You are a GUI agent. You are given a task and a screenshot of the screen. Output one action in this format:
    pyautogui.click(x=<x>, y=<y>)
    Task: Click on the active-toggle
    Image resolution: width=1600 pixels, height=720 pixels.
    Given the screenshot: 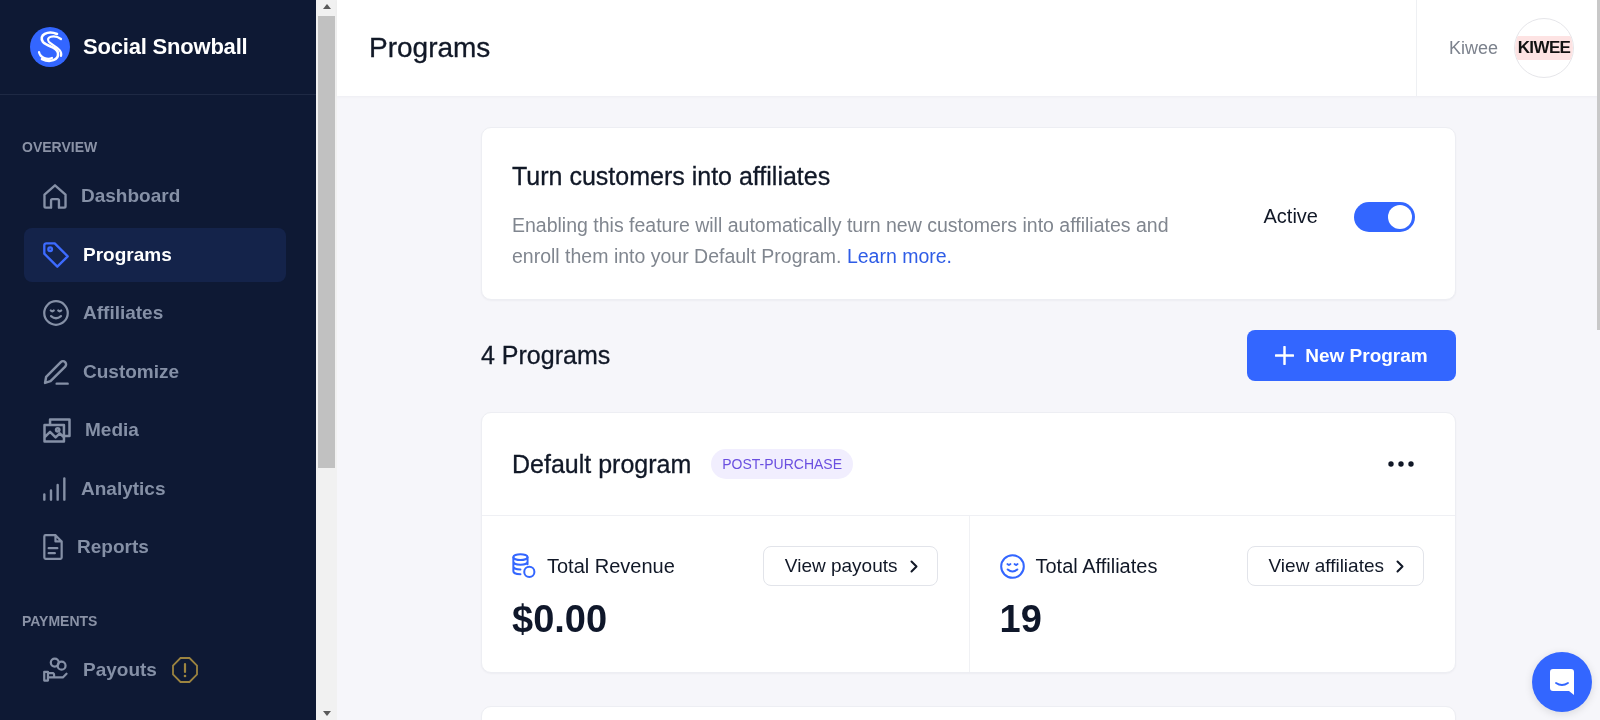 What is the action you would take?
    pyautogui.click(x=1384, y=216)
    